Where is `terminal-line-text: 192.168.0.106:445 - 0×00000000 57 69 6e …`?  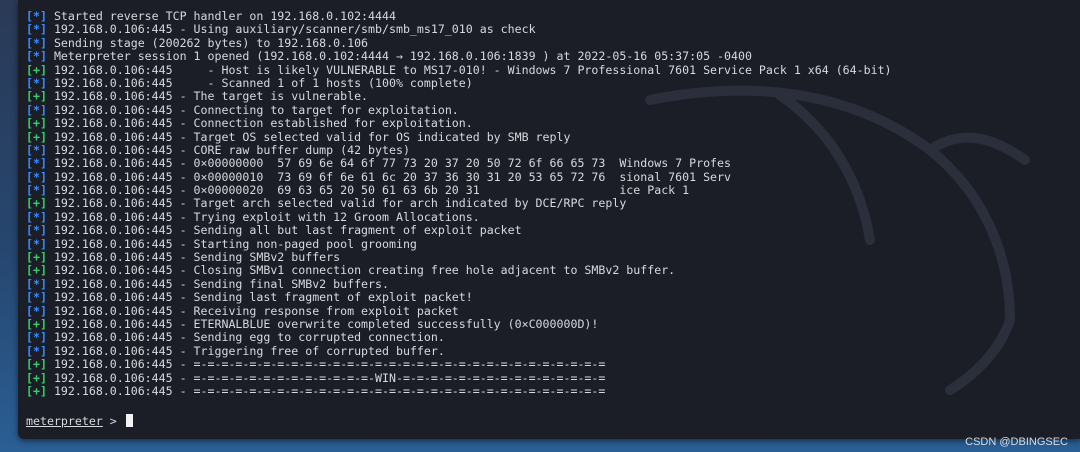 terminal-line-text: 192.168.0.106:445 - 0×00000000 57 69 6e … is located at coordinates (392, 163).